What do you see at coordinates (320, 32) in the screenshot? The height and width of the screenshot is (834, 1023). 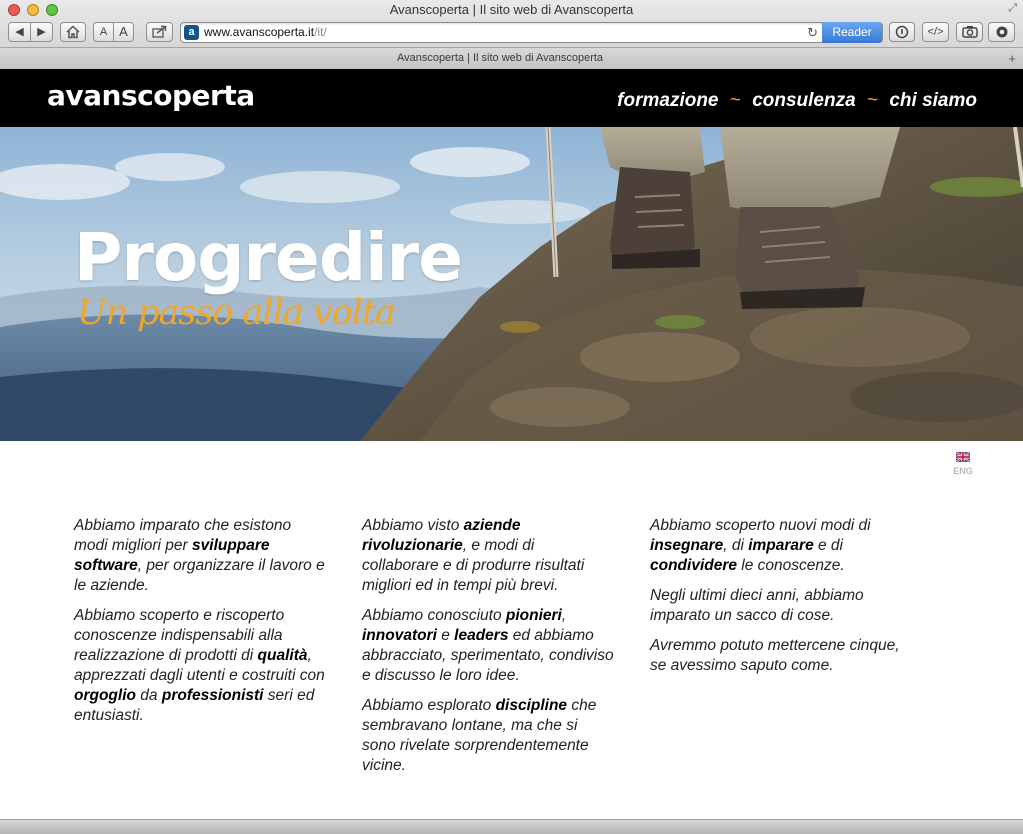 I see `url-path: /it/` at bounding box center [320, 32].